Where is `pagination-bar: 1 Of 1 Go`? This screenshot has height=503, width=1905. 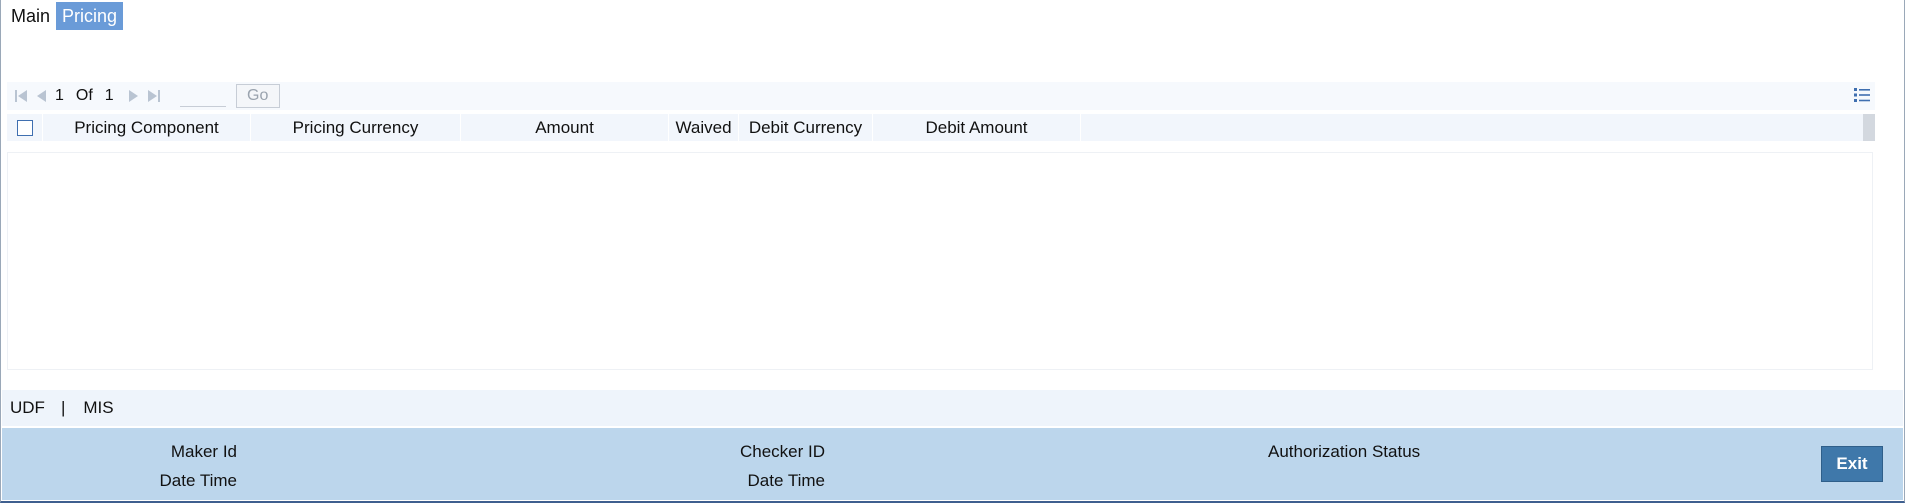 pagination-bar: 1 Of 1 Go is located at coordinates (941, 96).